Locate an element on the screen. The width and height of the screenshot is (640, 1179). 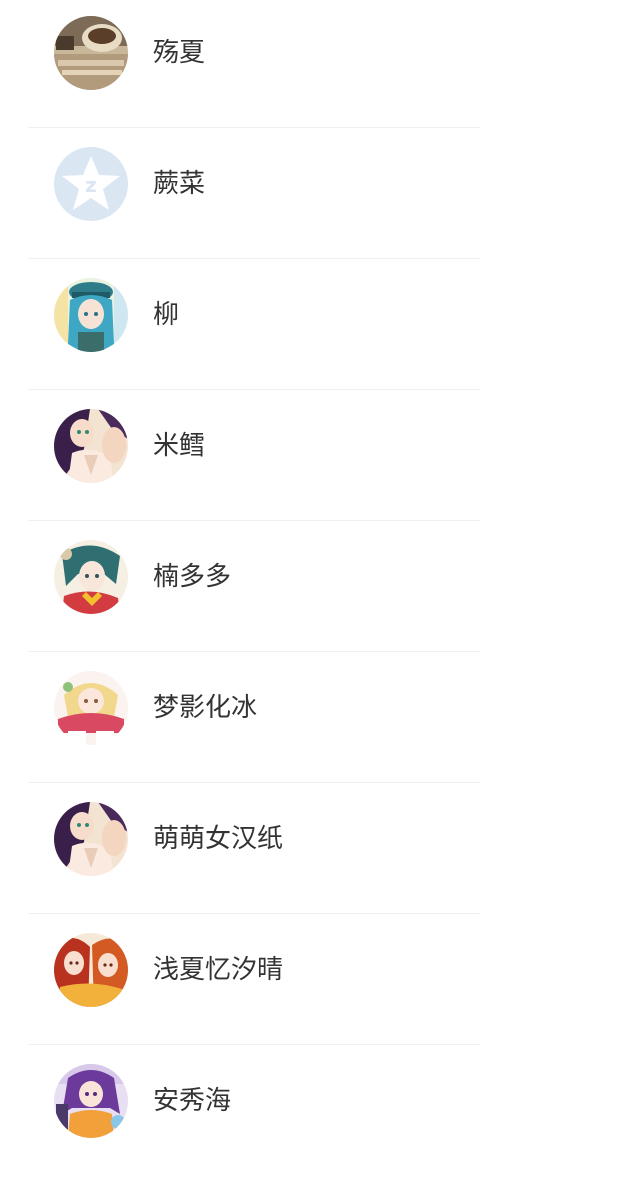
avatar: z is located at coordinates (91, 184).